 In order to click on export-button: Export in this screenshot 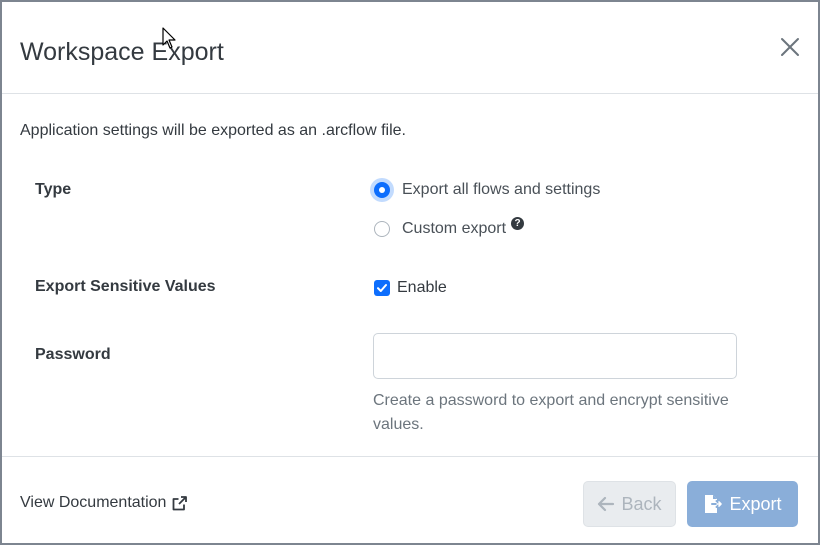, I will do `click(742, 504)`.